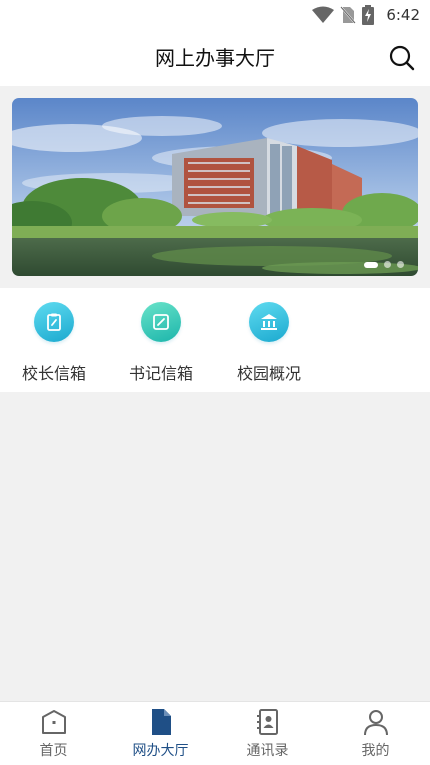  What do you see at coordinates (161, 343) in the screenshot?
I see `quick-entry-secretary-mailbox: 书记信箱` at bounding box center [161, 343].